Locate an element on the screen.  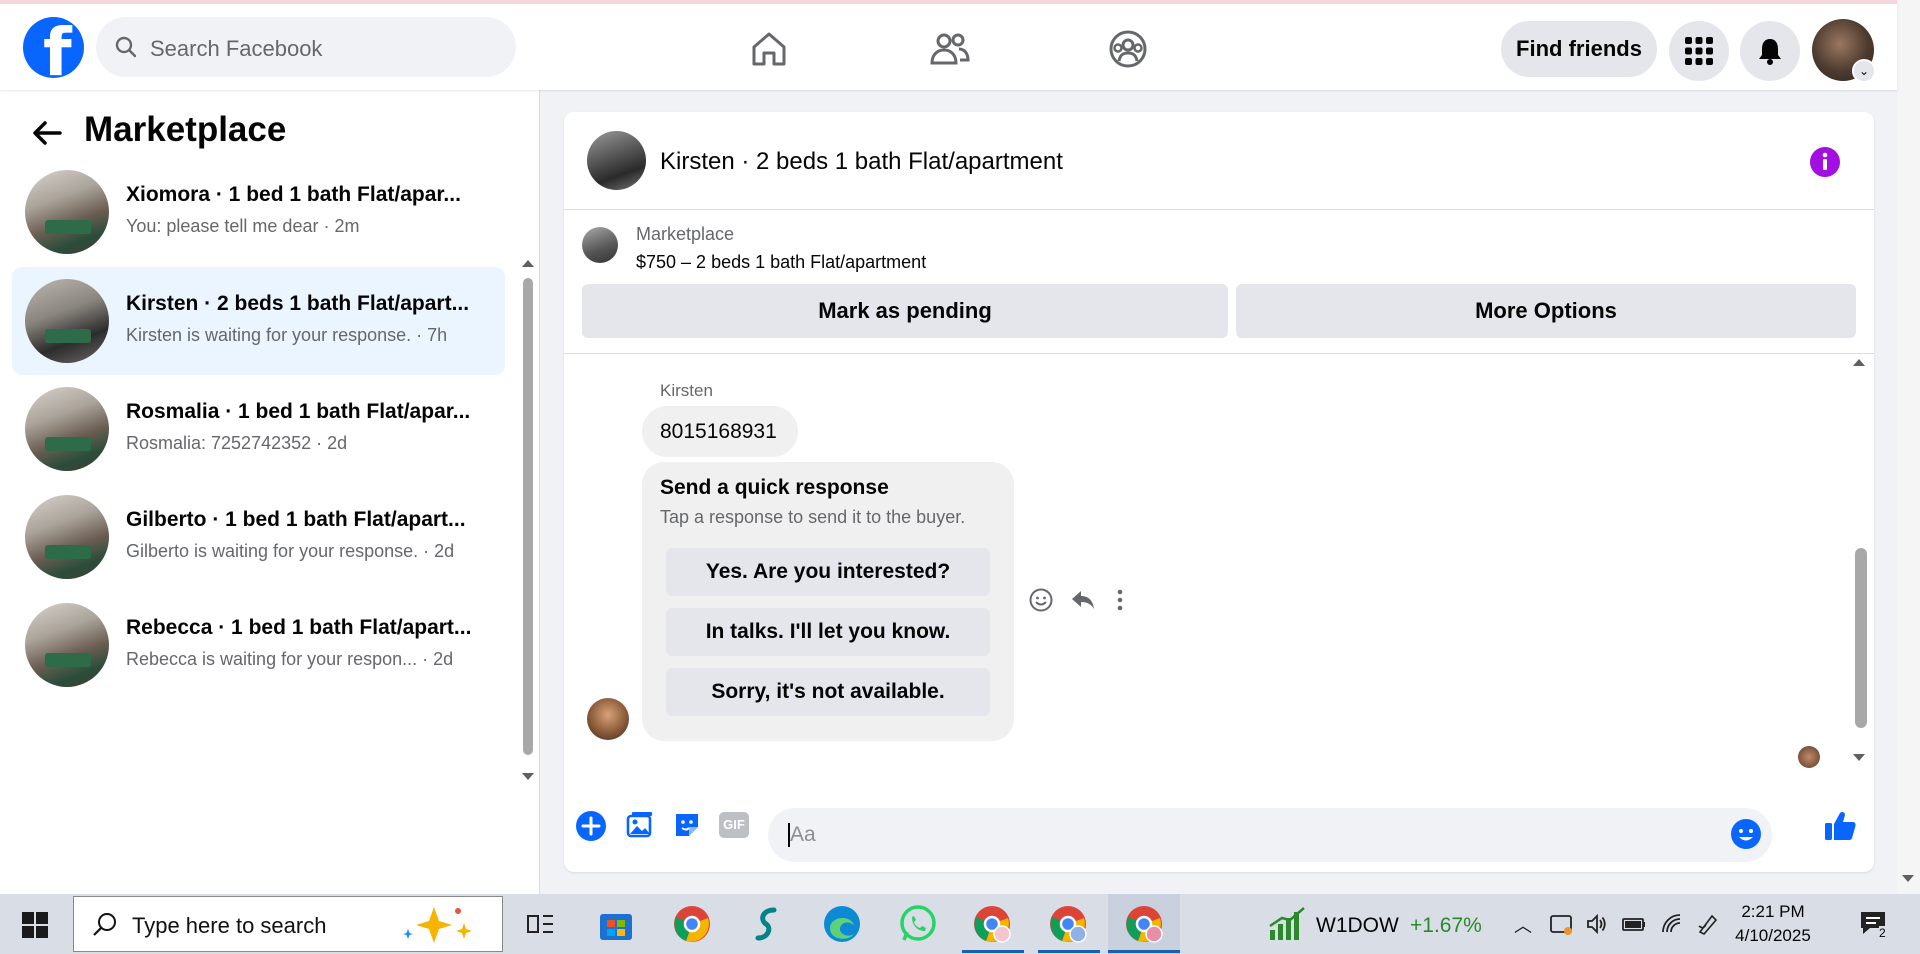
sidebar-scrollbar is located at coordinates (528, 488).